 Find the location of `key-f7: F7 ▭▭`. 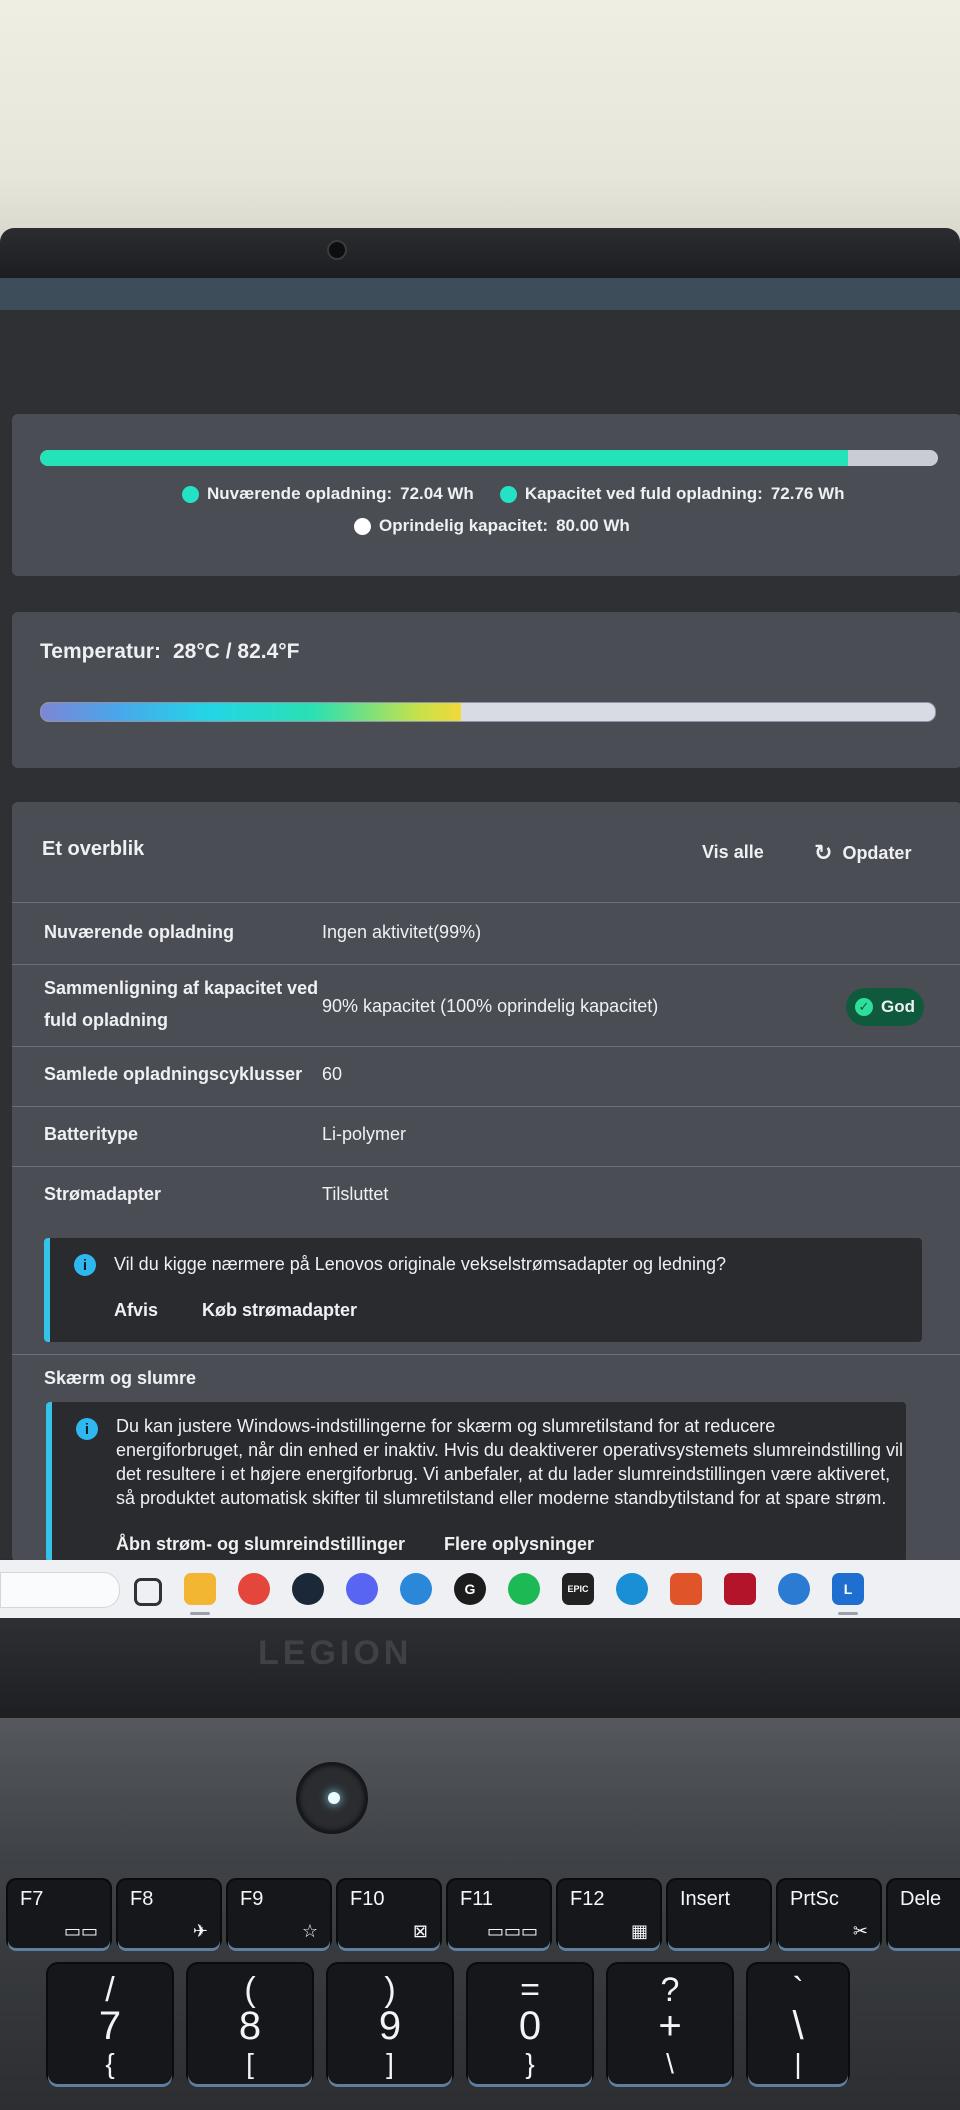

key-f7: F7 ▭▭ is located at coordinates (59, 1914).